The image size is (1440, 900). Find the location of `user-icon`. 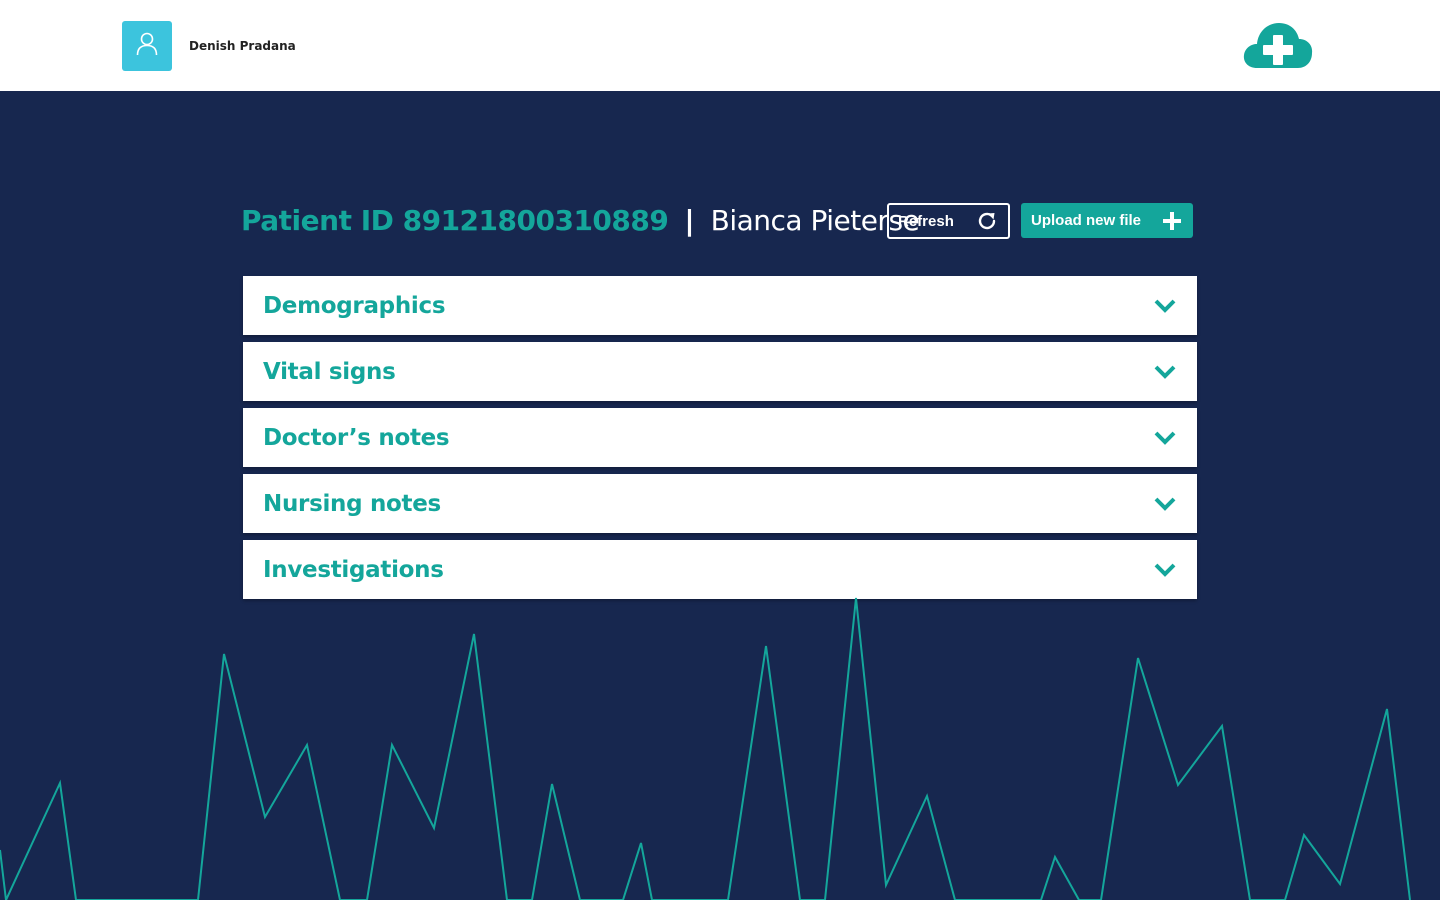

user-icon is located at coordinates (147, 46).